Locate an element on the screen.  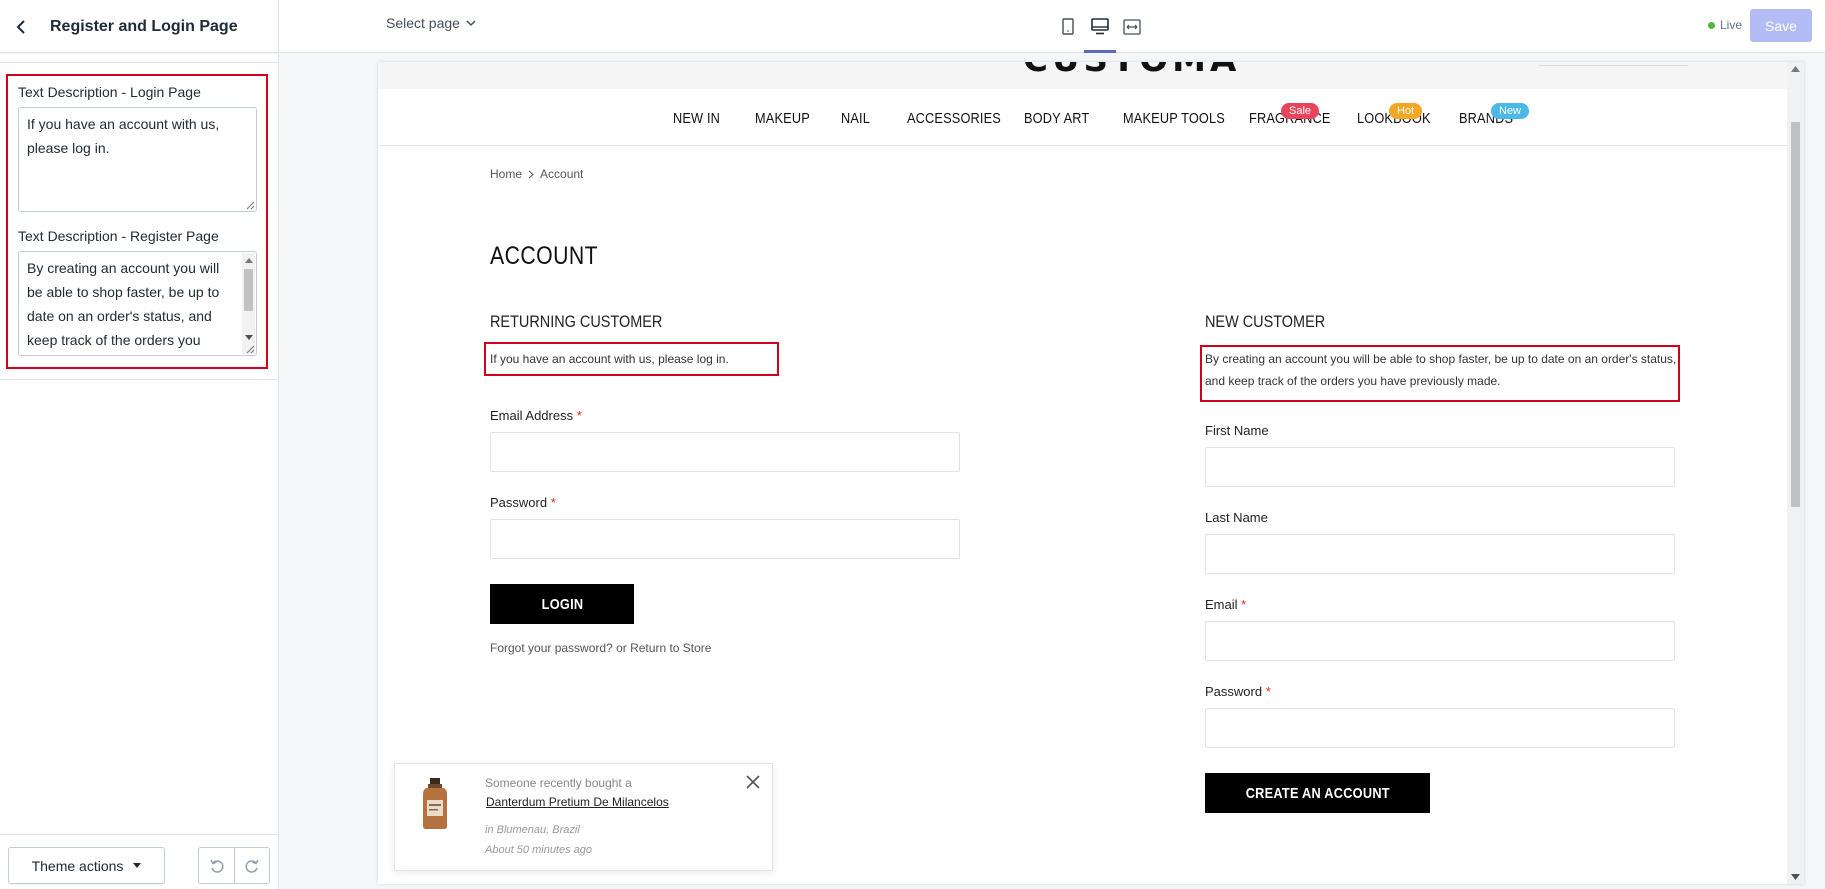
register-password-text: Password is located at coordinates (1234, 691).